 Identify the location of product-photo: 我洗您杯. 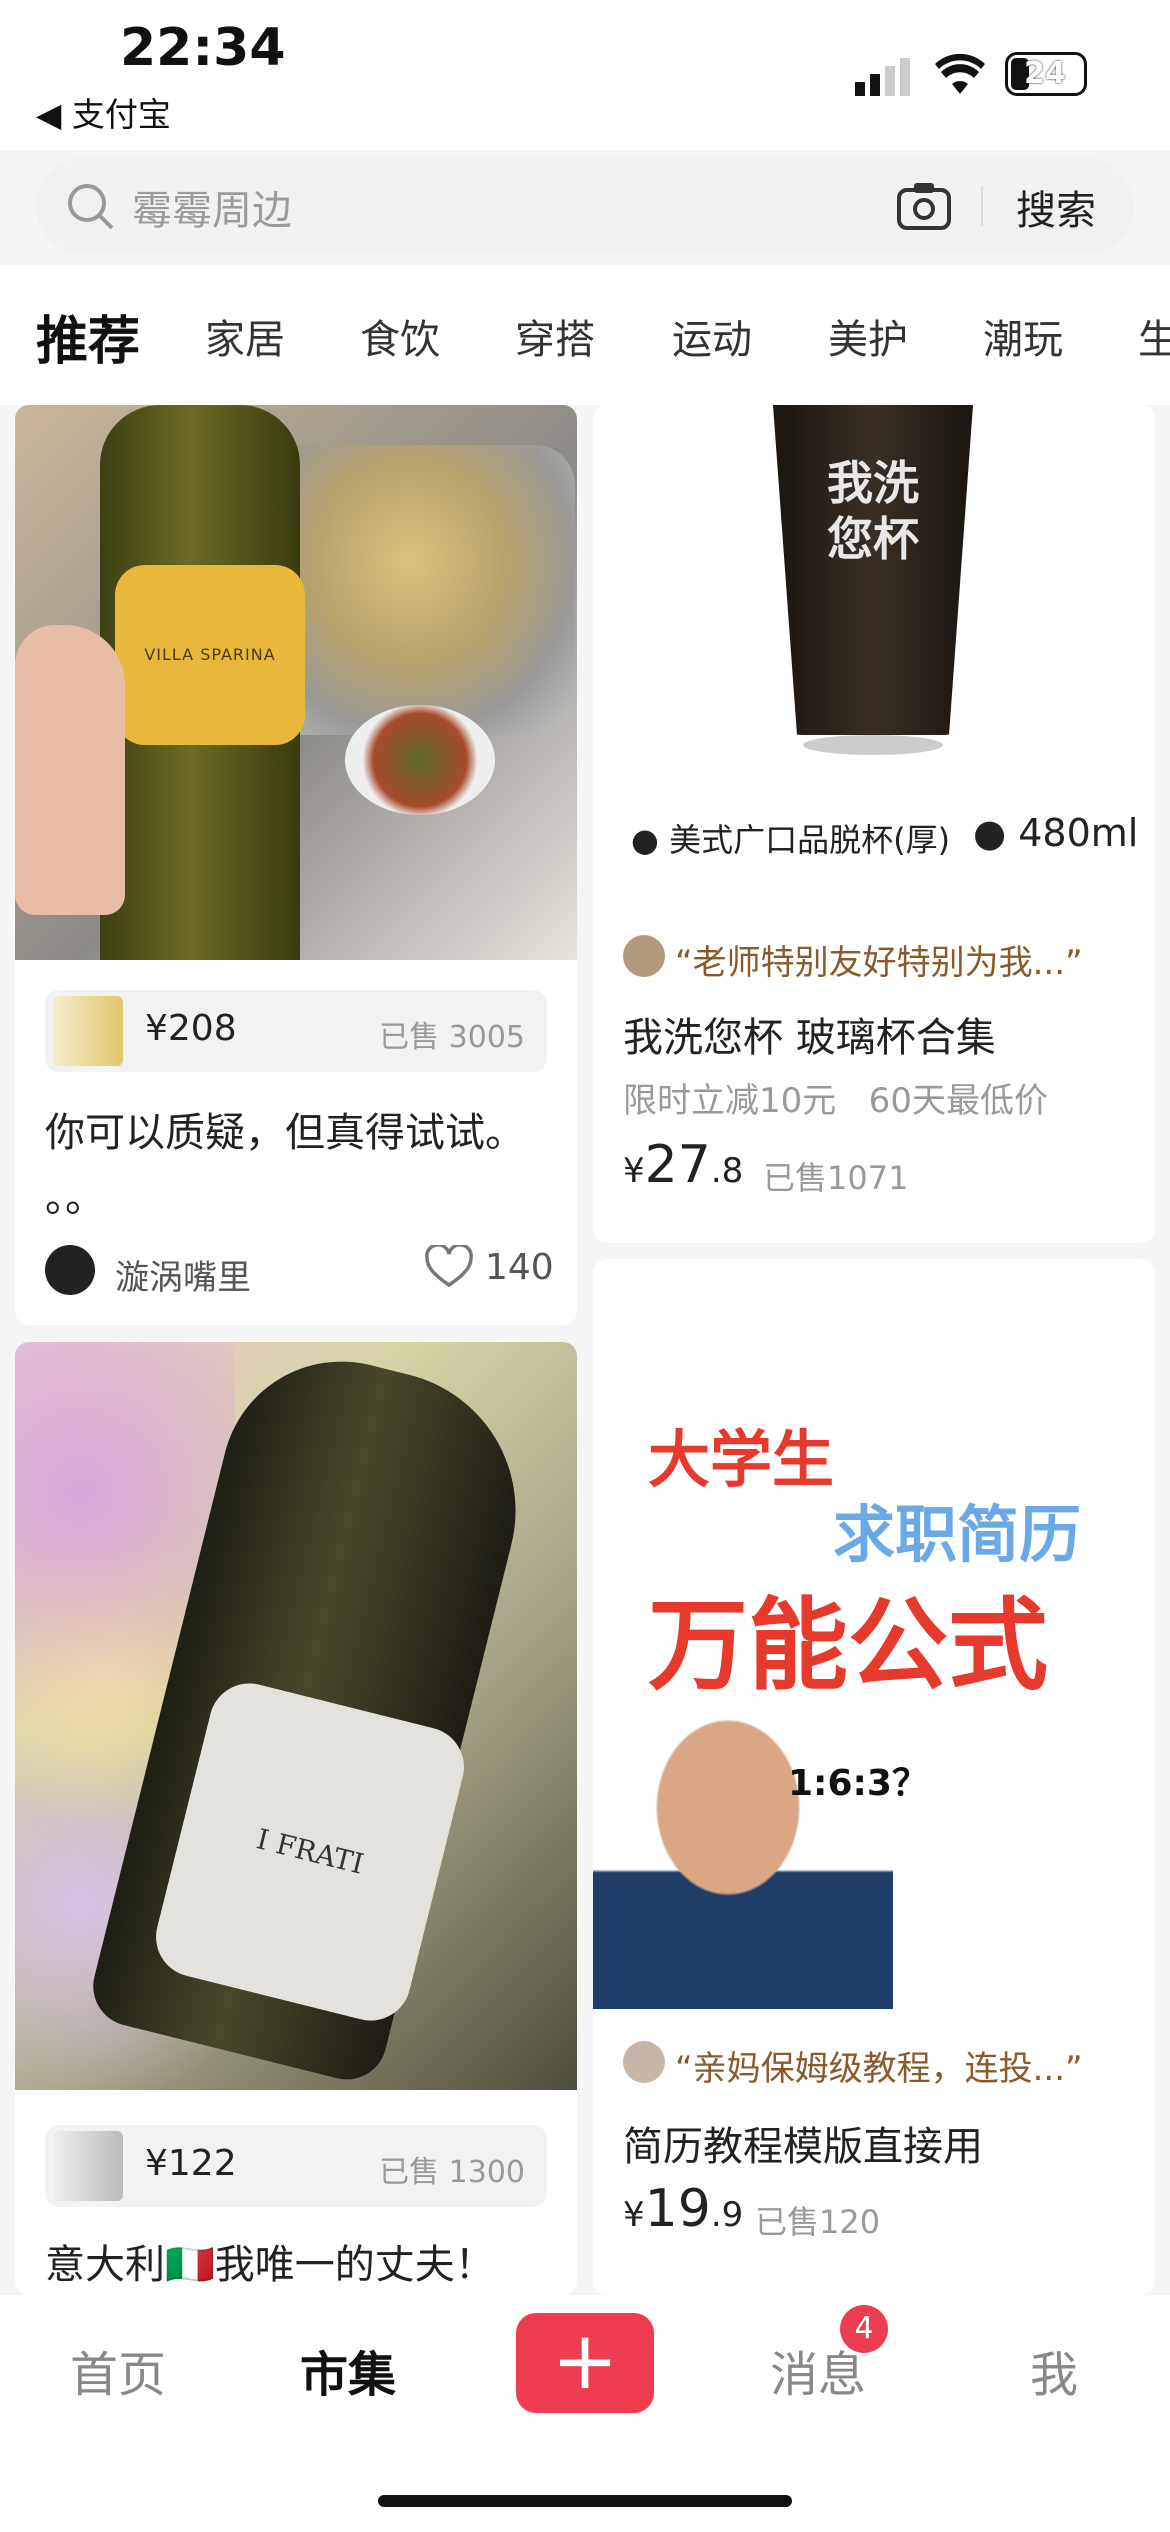
(874, 592).